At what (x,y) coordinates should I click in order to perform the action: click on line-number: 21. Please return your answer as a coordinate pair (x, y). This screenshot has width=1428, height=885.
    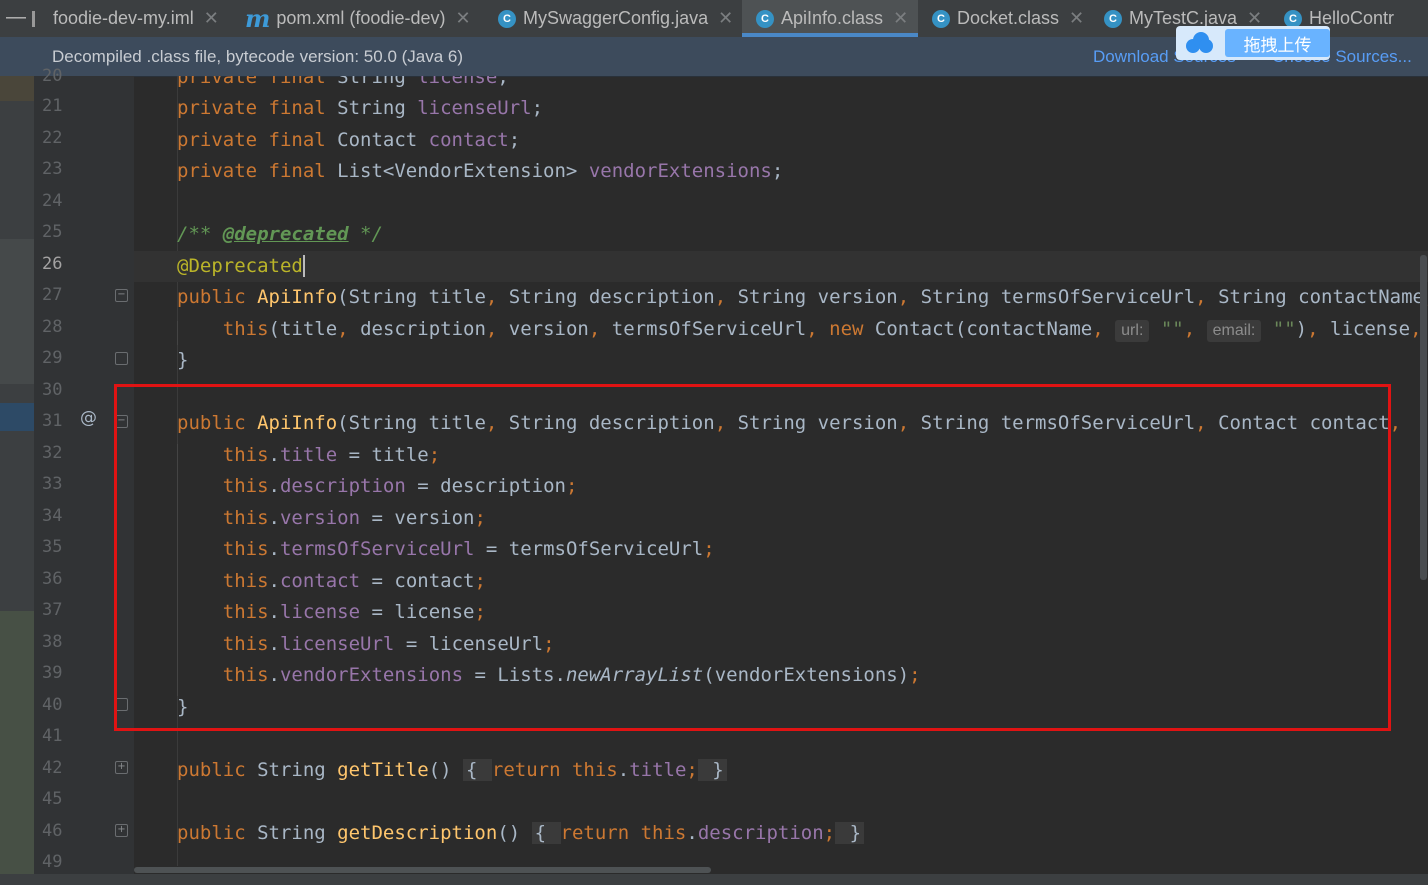
    Looking at the image, I should click on (52, 106).